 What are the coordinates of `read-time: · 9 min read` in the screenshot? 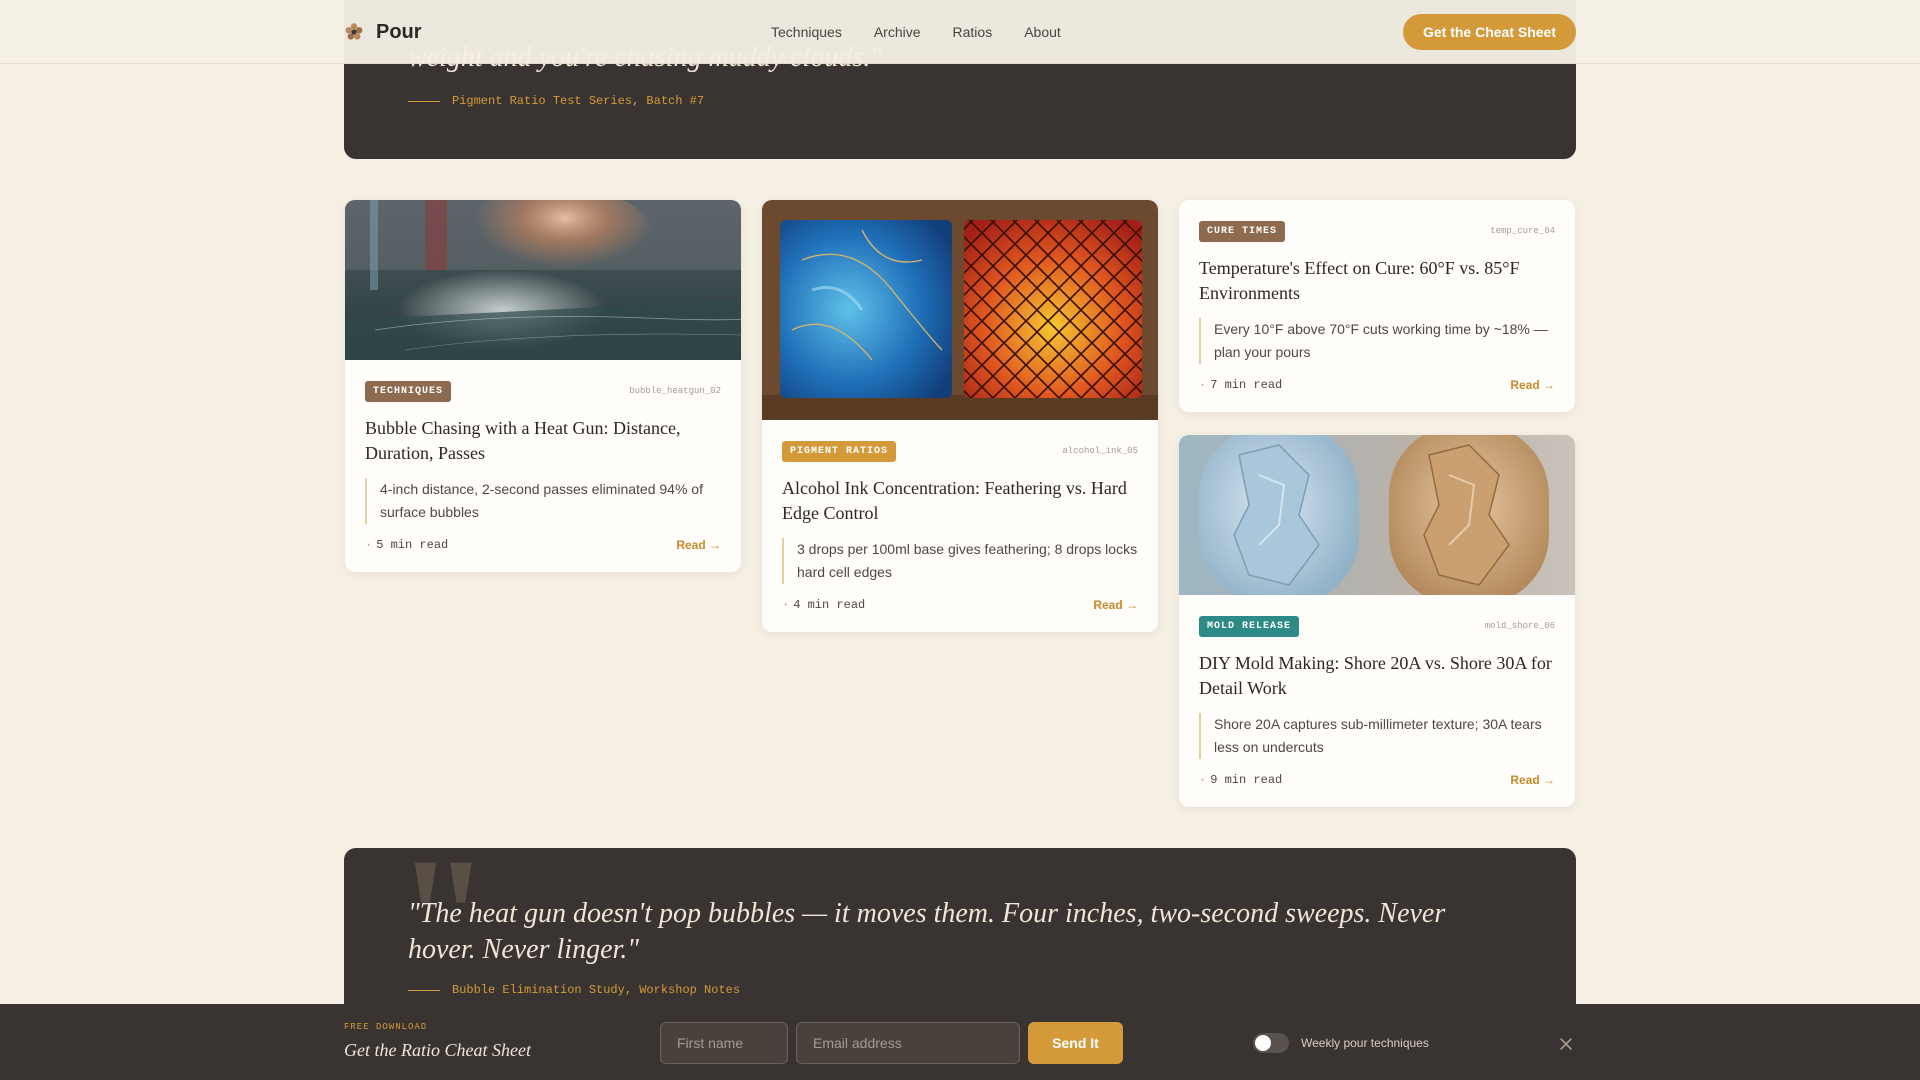 It's located at (1241, 780).